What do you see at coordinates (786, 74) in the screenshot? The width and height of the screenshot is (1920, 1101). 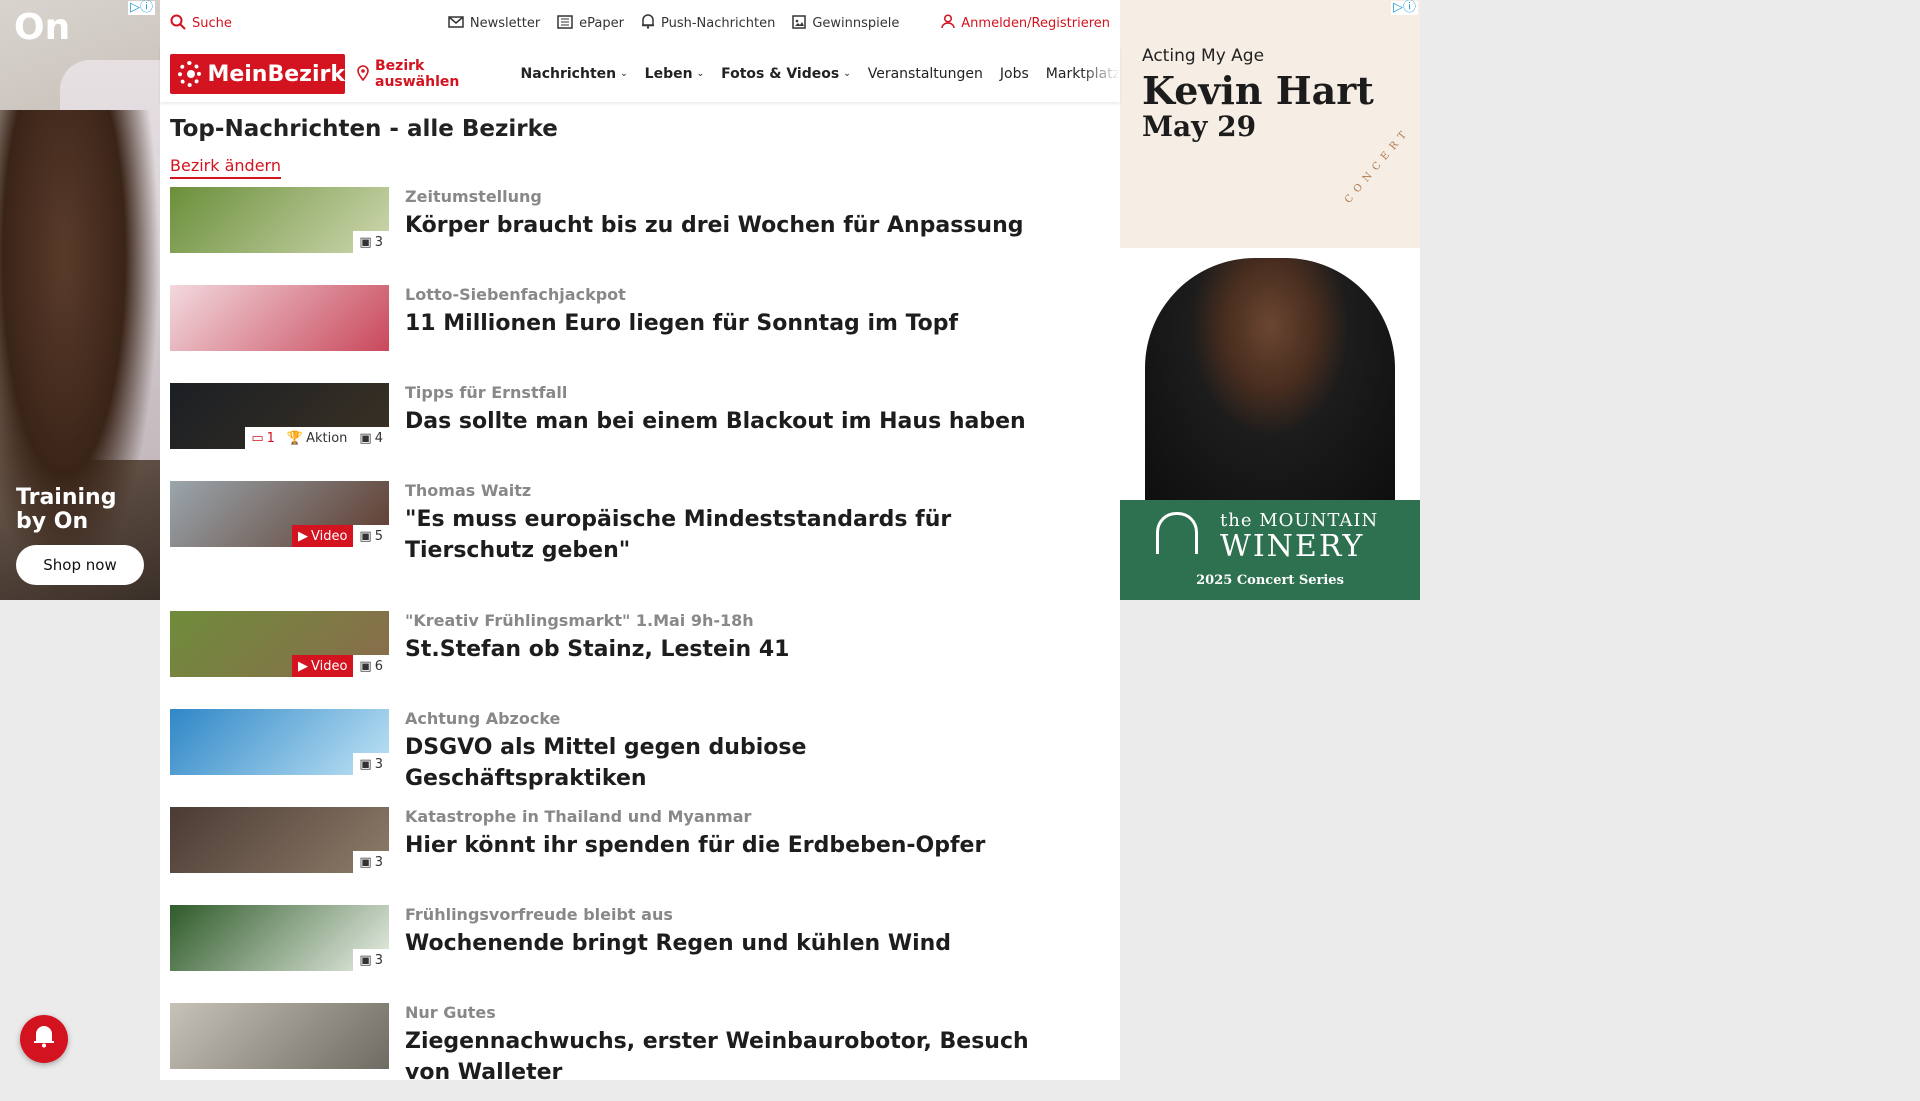 I see `nav-fotos-videos: Fotos & Videos ⌄` at bounding box center [786, 74].